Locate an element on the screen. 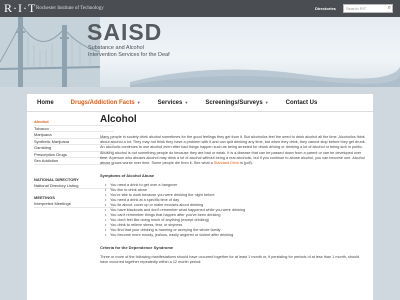 The image size is (400, 300). nav-home-label: Home is located at coordinates (45, 102).